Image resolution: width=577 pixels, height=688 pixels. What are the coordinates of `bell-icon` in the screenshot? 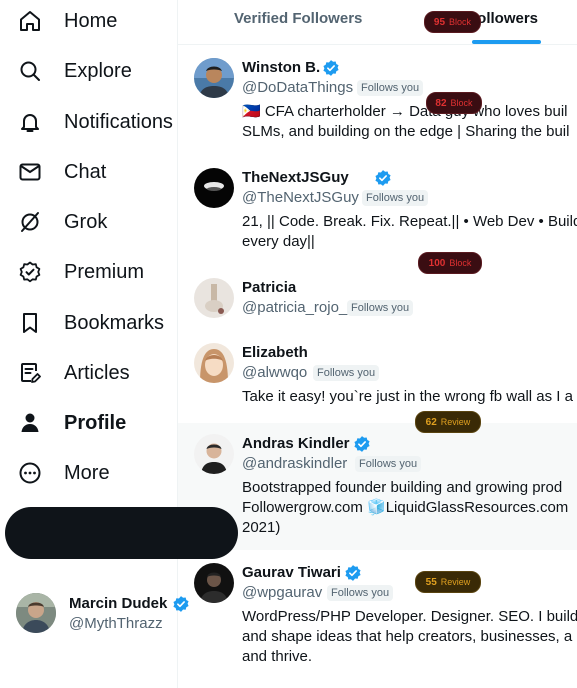 It's located at (30, 123).